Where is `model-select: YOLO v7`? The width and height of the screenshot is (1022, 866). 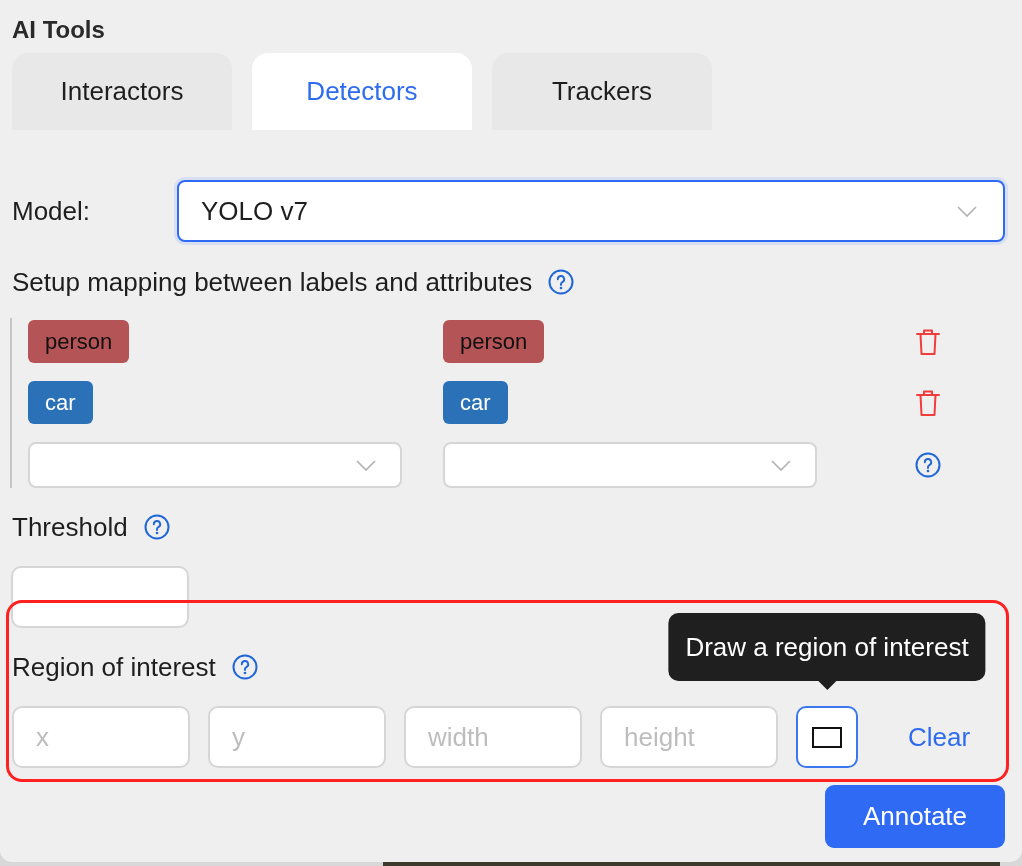 model-select: YOLO v7 is located at coordinates (591, 211).